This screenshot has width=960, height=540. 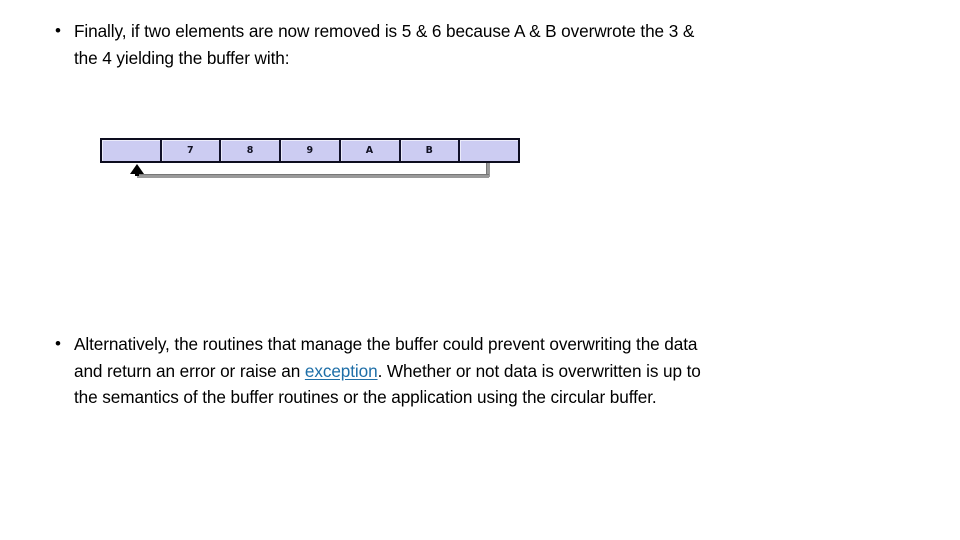 I want to click on buffer-cell-label: A, so click(x=369, y=150).